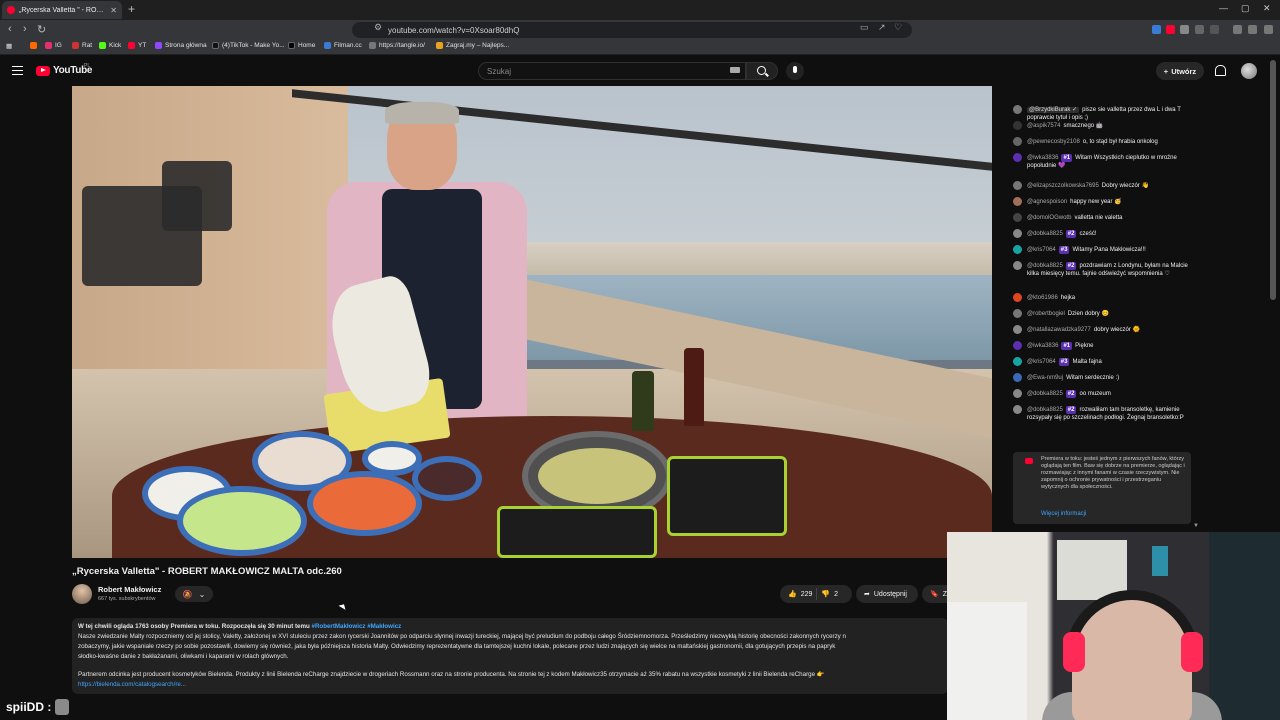 Image resolution: width=1280 pixels, height=720 pixels. I want to click on reload-icon: ↻, so click(41, 29).